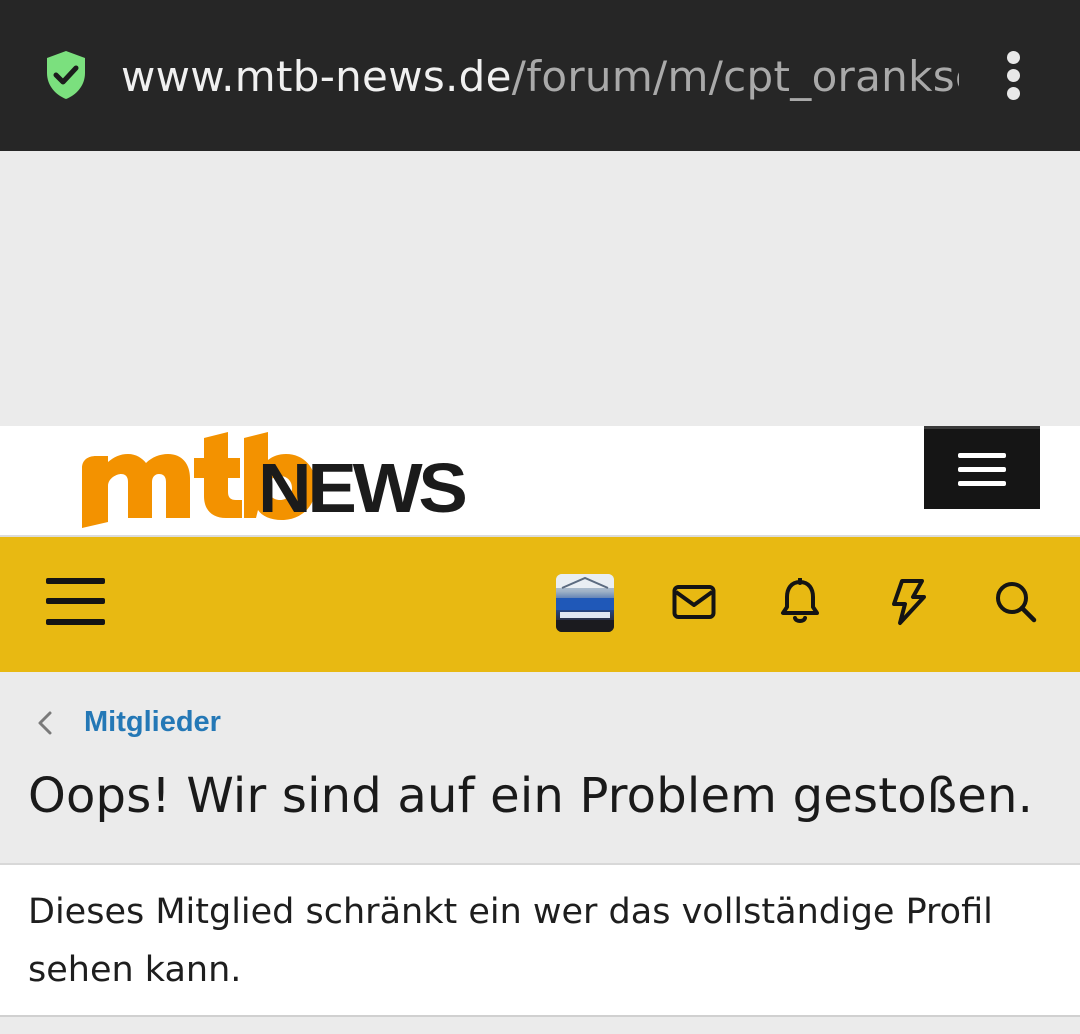  Describe the element at coordinates (363, 488) in the screenshot. I see `logo-news-text: NEWS` at that location.